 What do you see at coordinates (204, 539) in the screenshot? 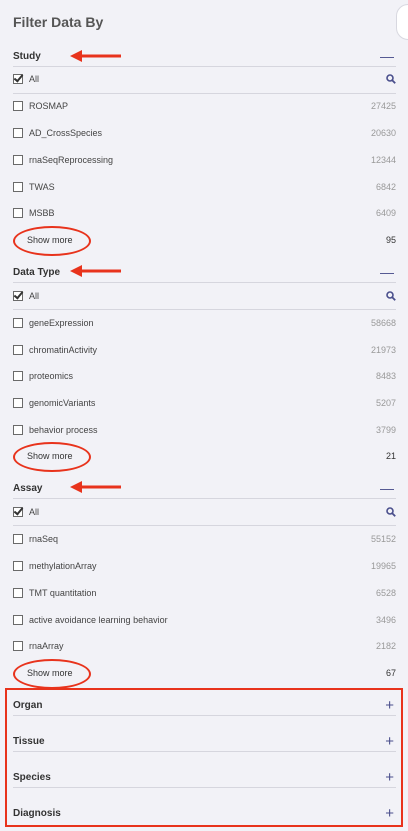
I see `filter-item: rnaSeq 55152` at bounding box center [204, 539].